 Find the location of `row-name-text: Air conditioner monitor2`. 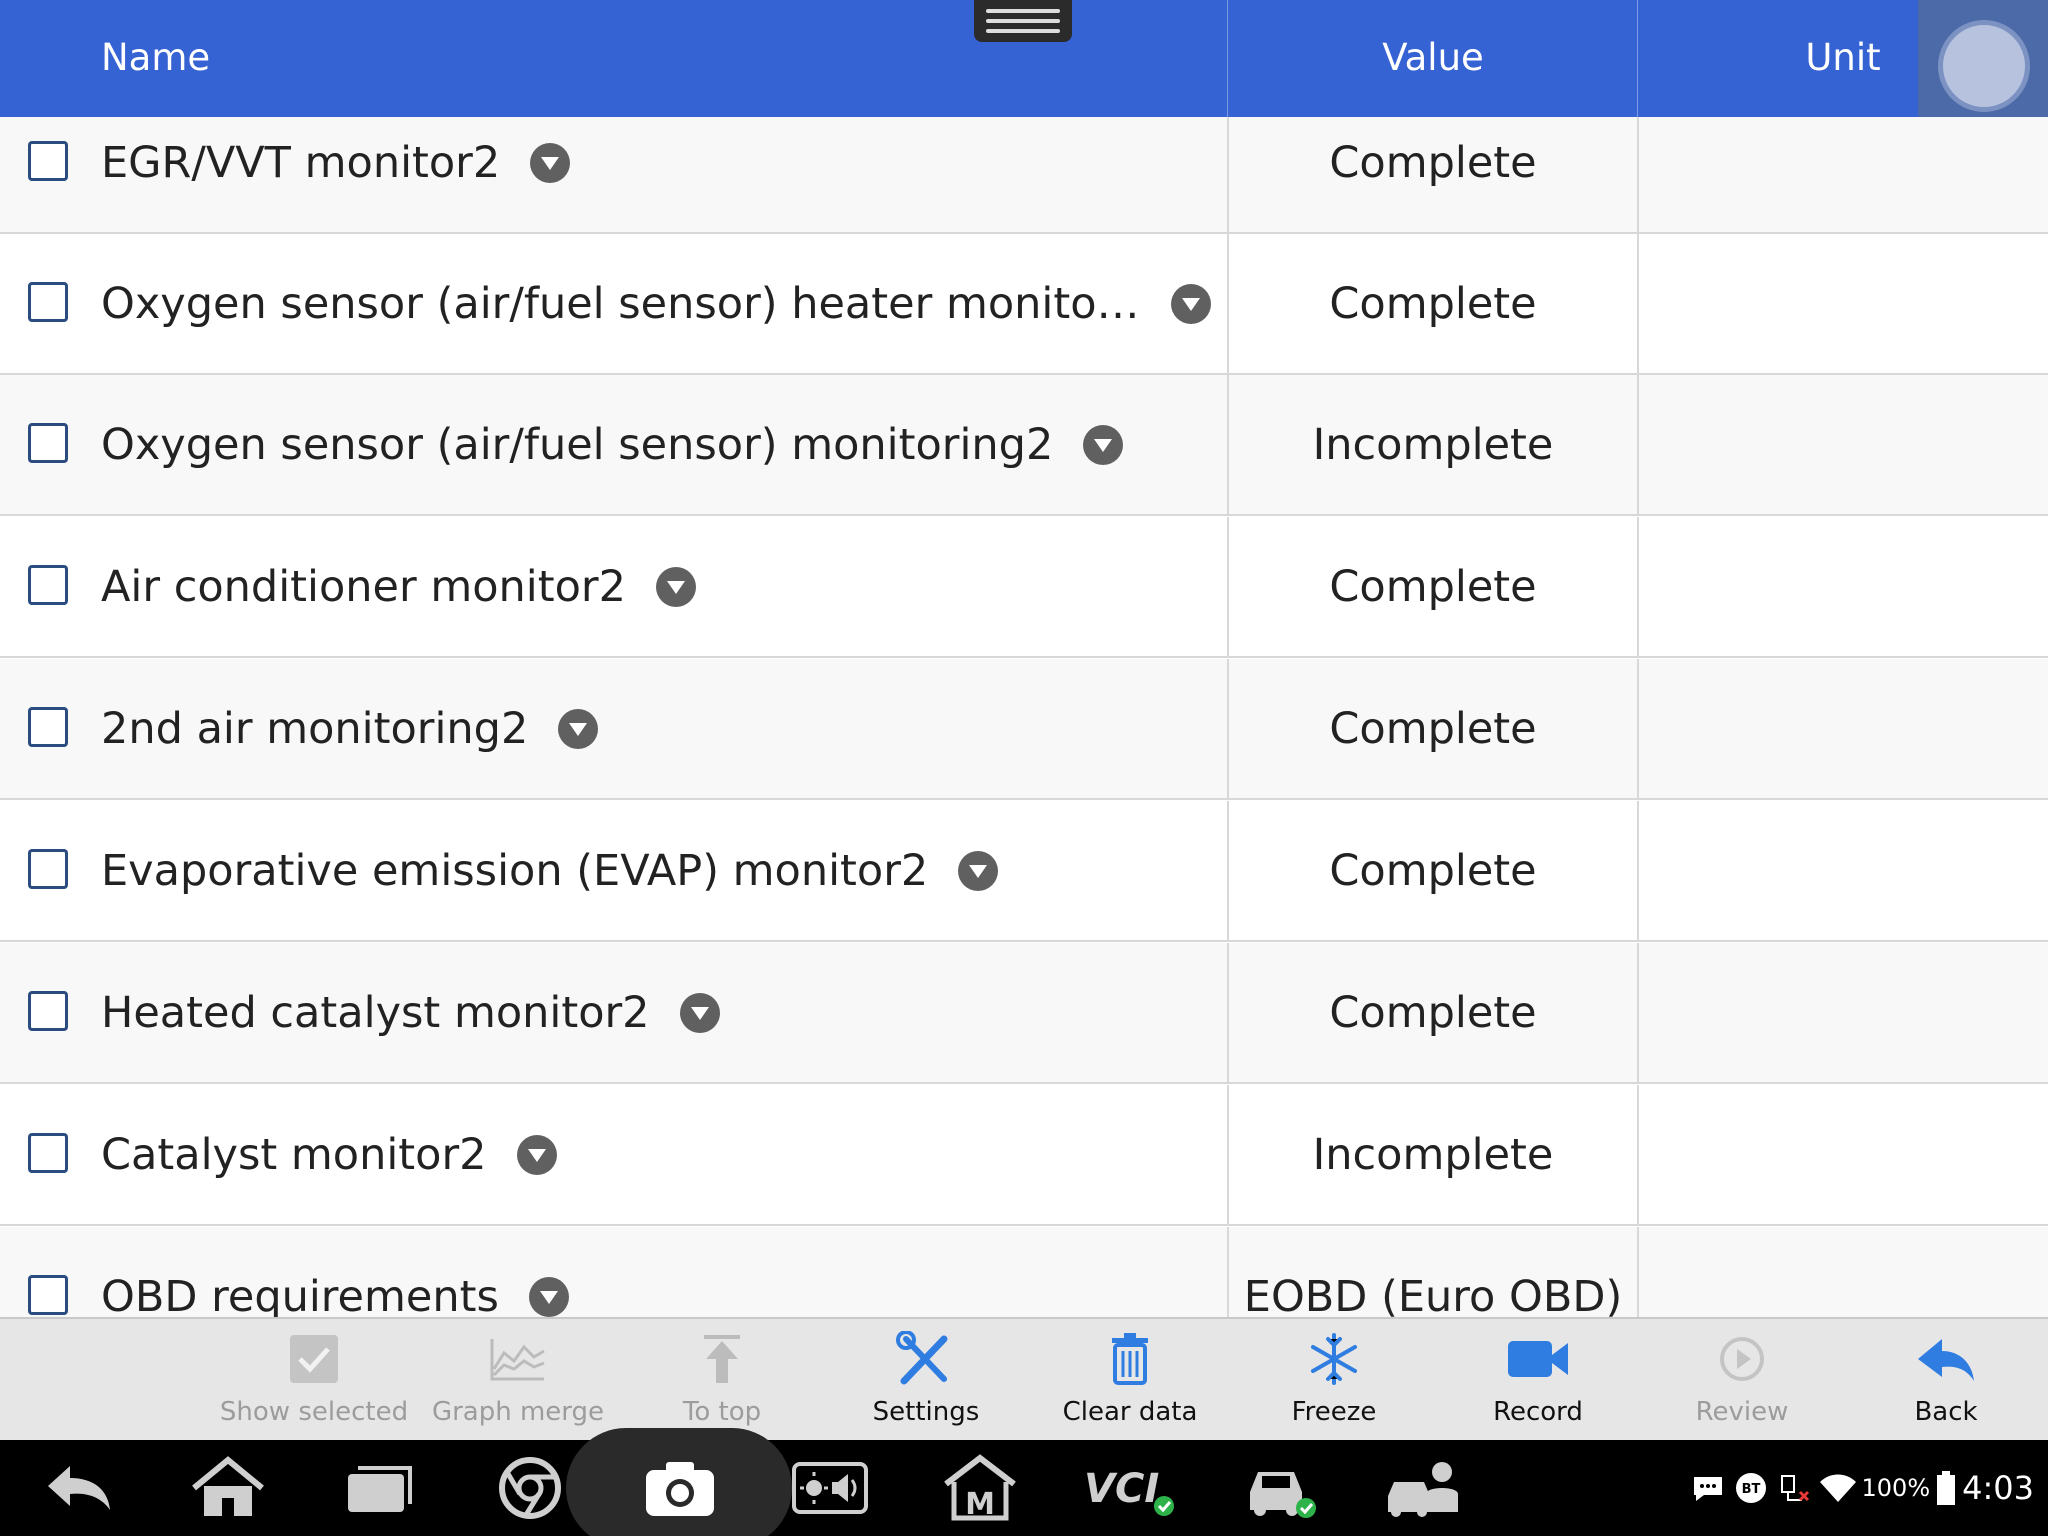

row-name-text: Air conditioner monitor2 is located at coordinates (363, 586).